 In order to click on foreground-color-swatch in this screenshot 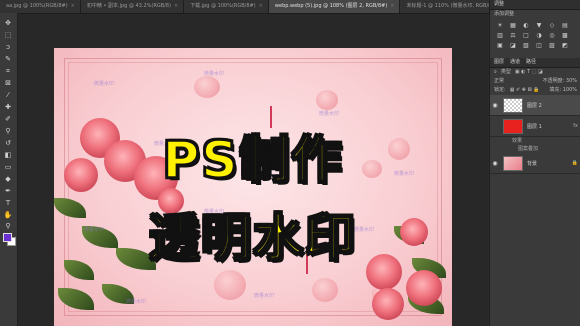, I will do `click(7, 237)`.